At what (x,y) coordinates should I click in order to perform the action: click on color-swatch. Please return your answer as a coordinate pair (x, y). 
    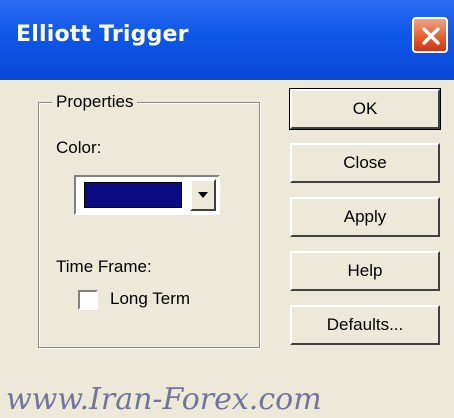
    Looking at the image, I should click on (133, 195).